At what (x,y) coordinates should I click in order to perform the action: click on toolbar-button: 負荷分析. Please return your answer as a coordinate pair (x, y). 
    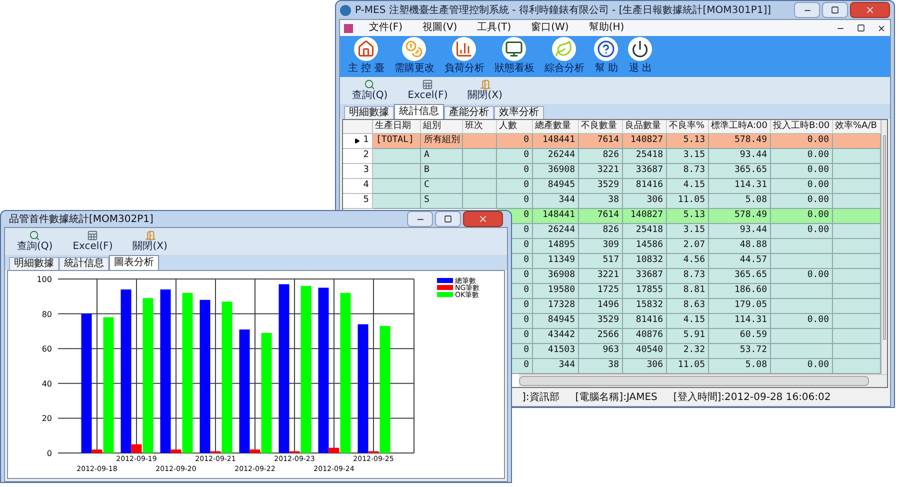
    Looking at the image, I should click on (464, 55).